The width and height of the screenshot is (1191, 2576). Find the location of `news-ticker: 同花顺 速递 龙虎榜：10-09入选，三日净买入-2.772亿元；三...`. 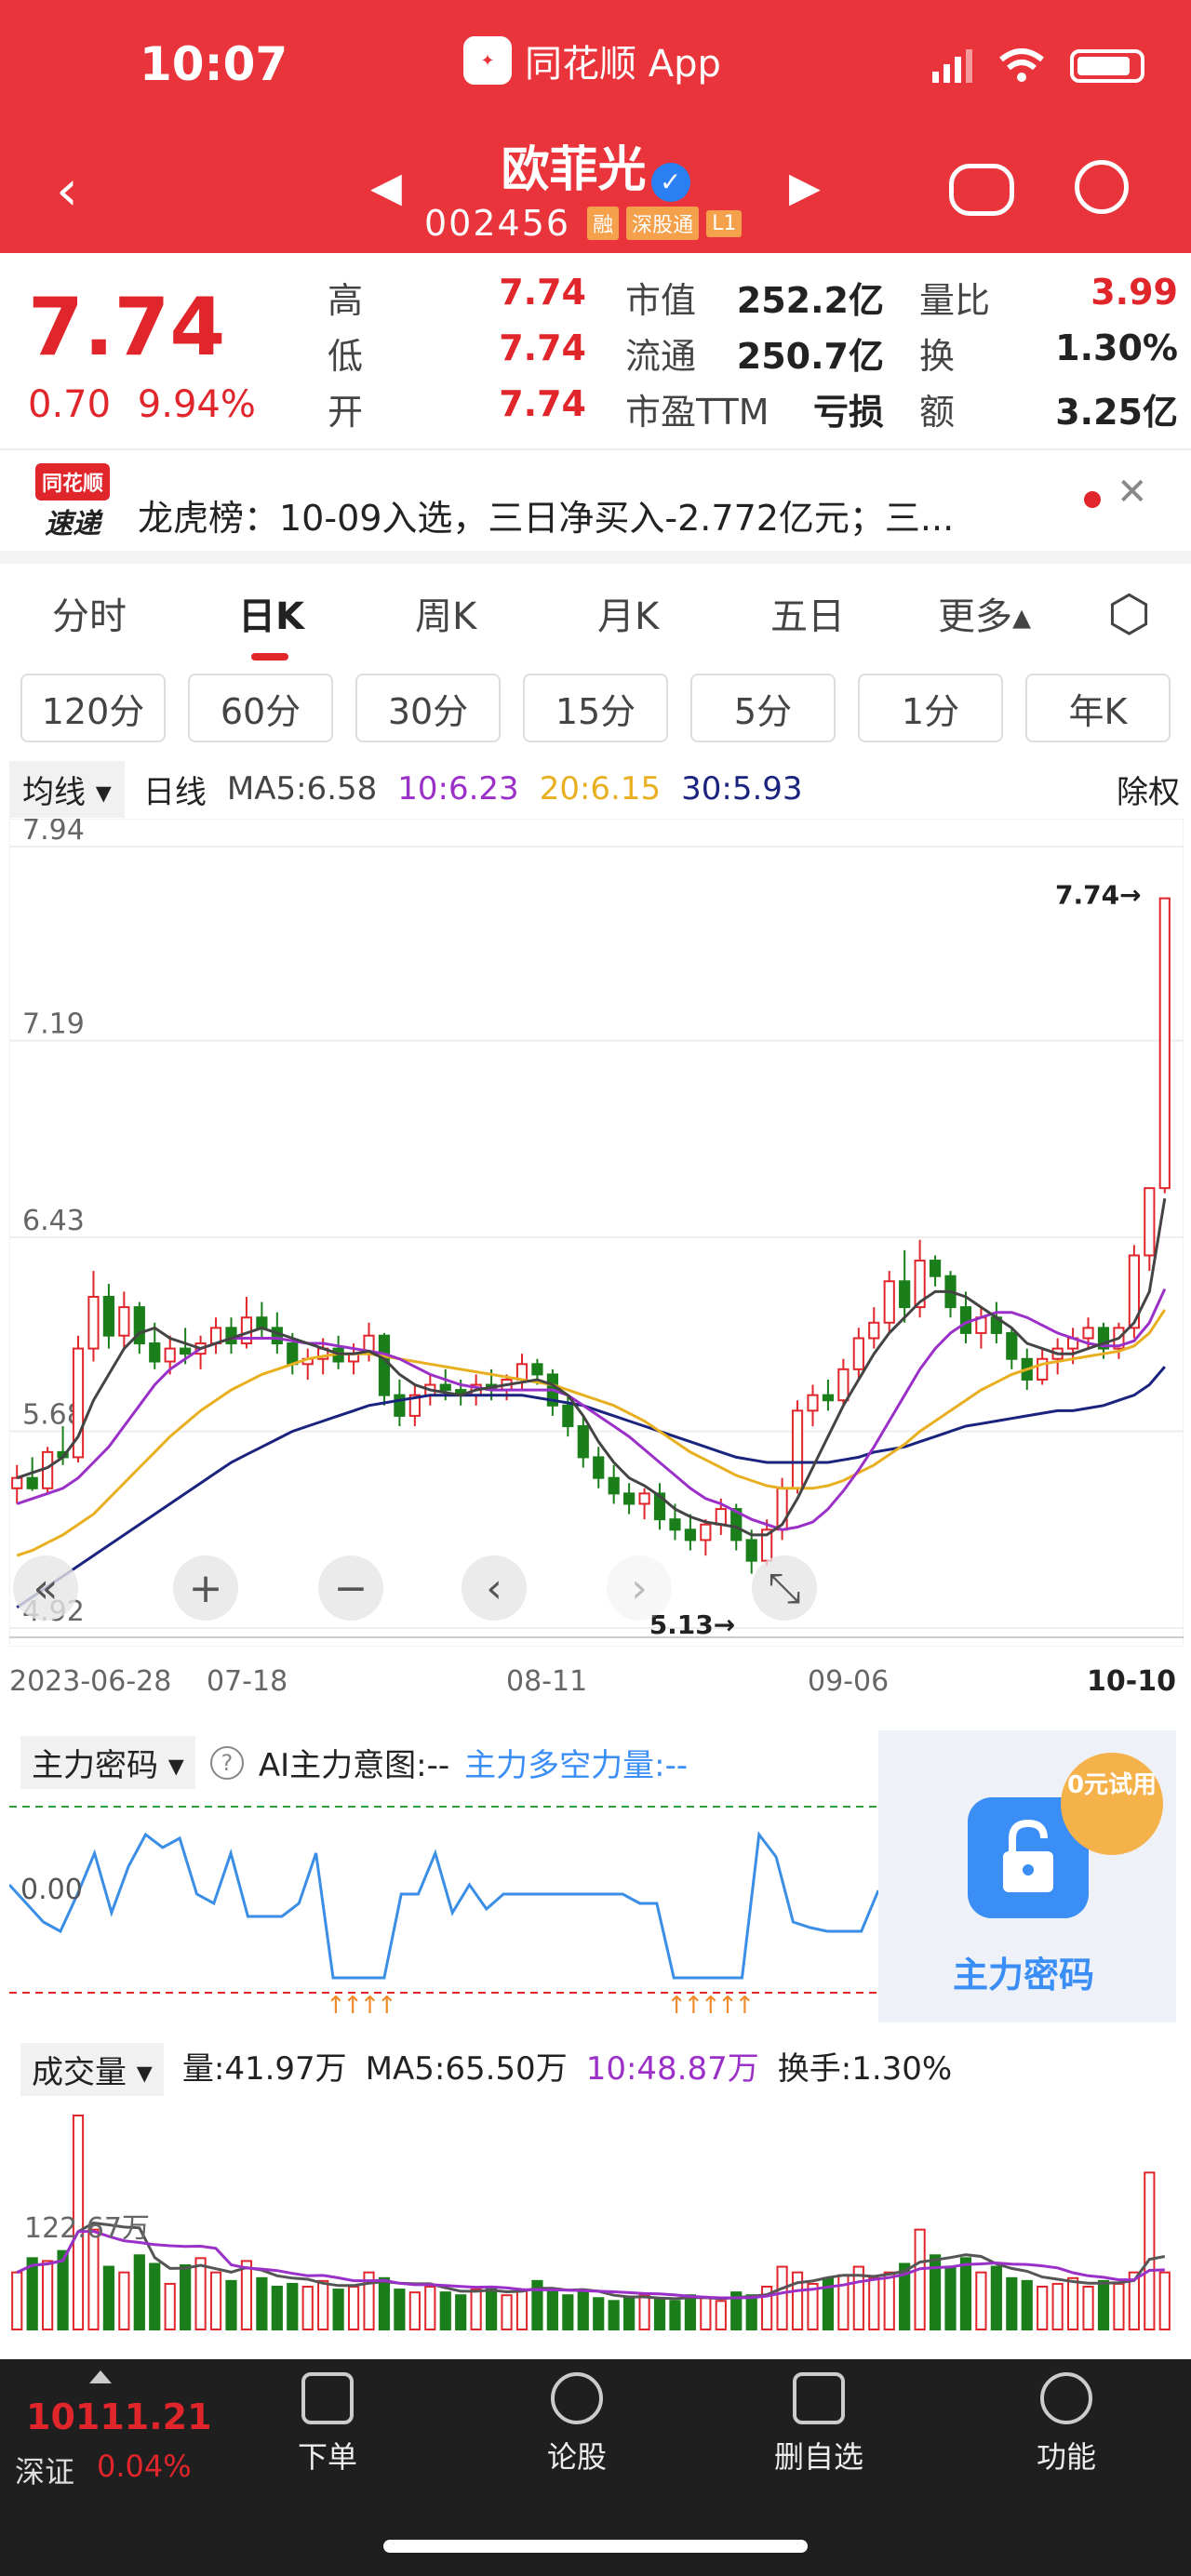

news-ticker: 同花顺 速递 龙虎榜：10-09入选，三日净买入-2.772亿元；三... is located at coordinates (595, 499).